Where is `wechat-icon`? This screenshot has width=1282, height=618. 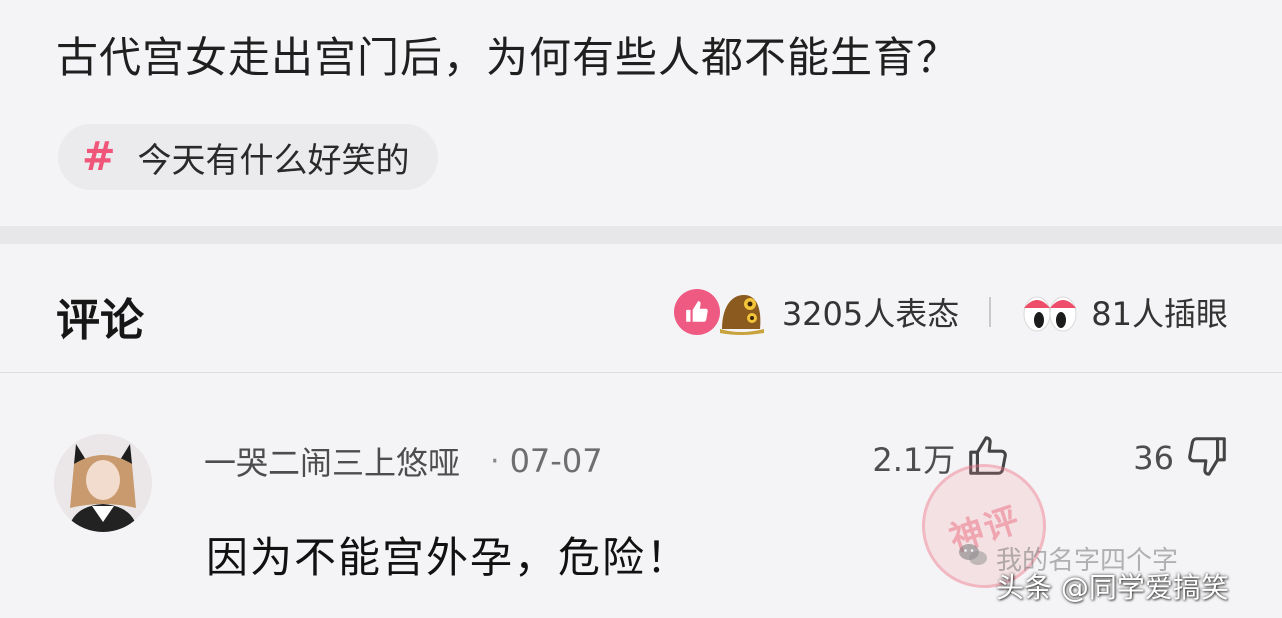 wechat-icon is located at coordinates (973, 558).